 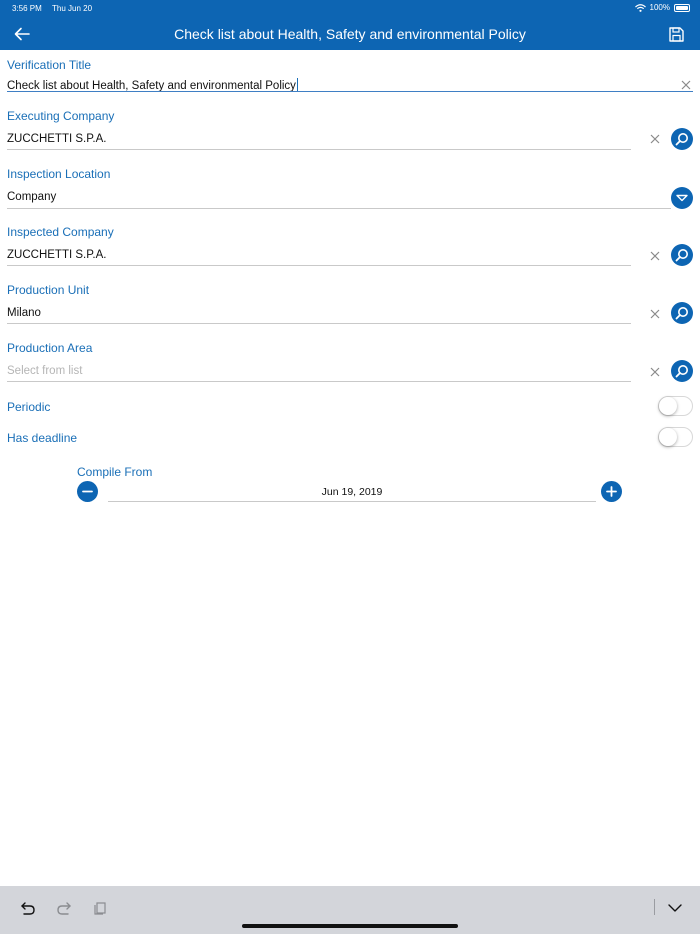 What do you see at coordinates (352, 501) in the screenshot?
I see `compile-from-underline` at bounding box center [352, 501].